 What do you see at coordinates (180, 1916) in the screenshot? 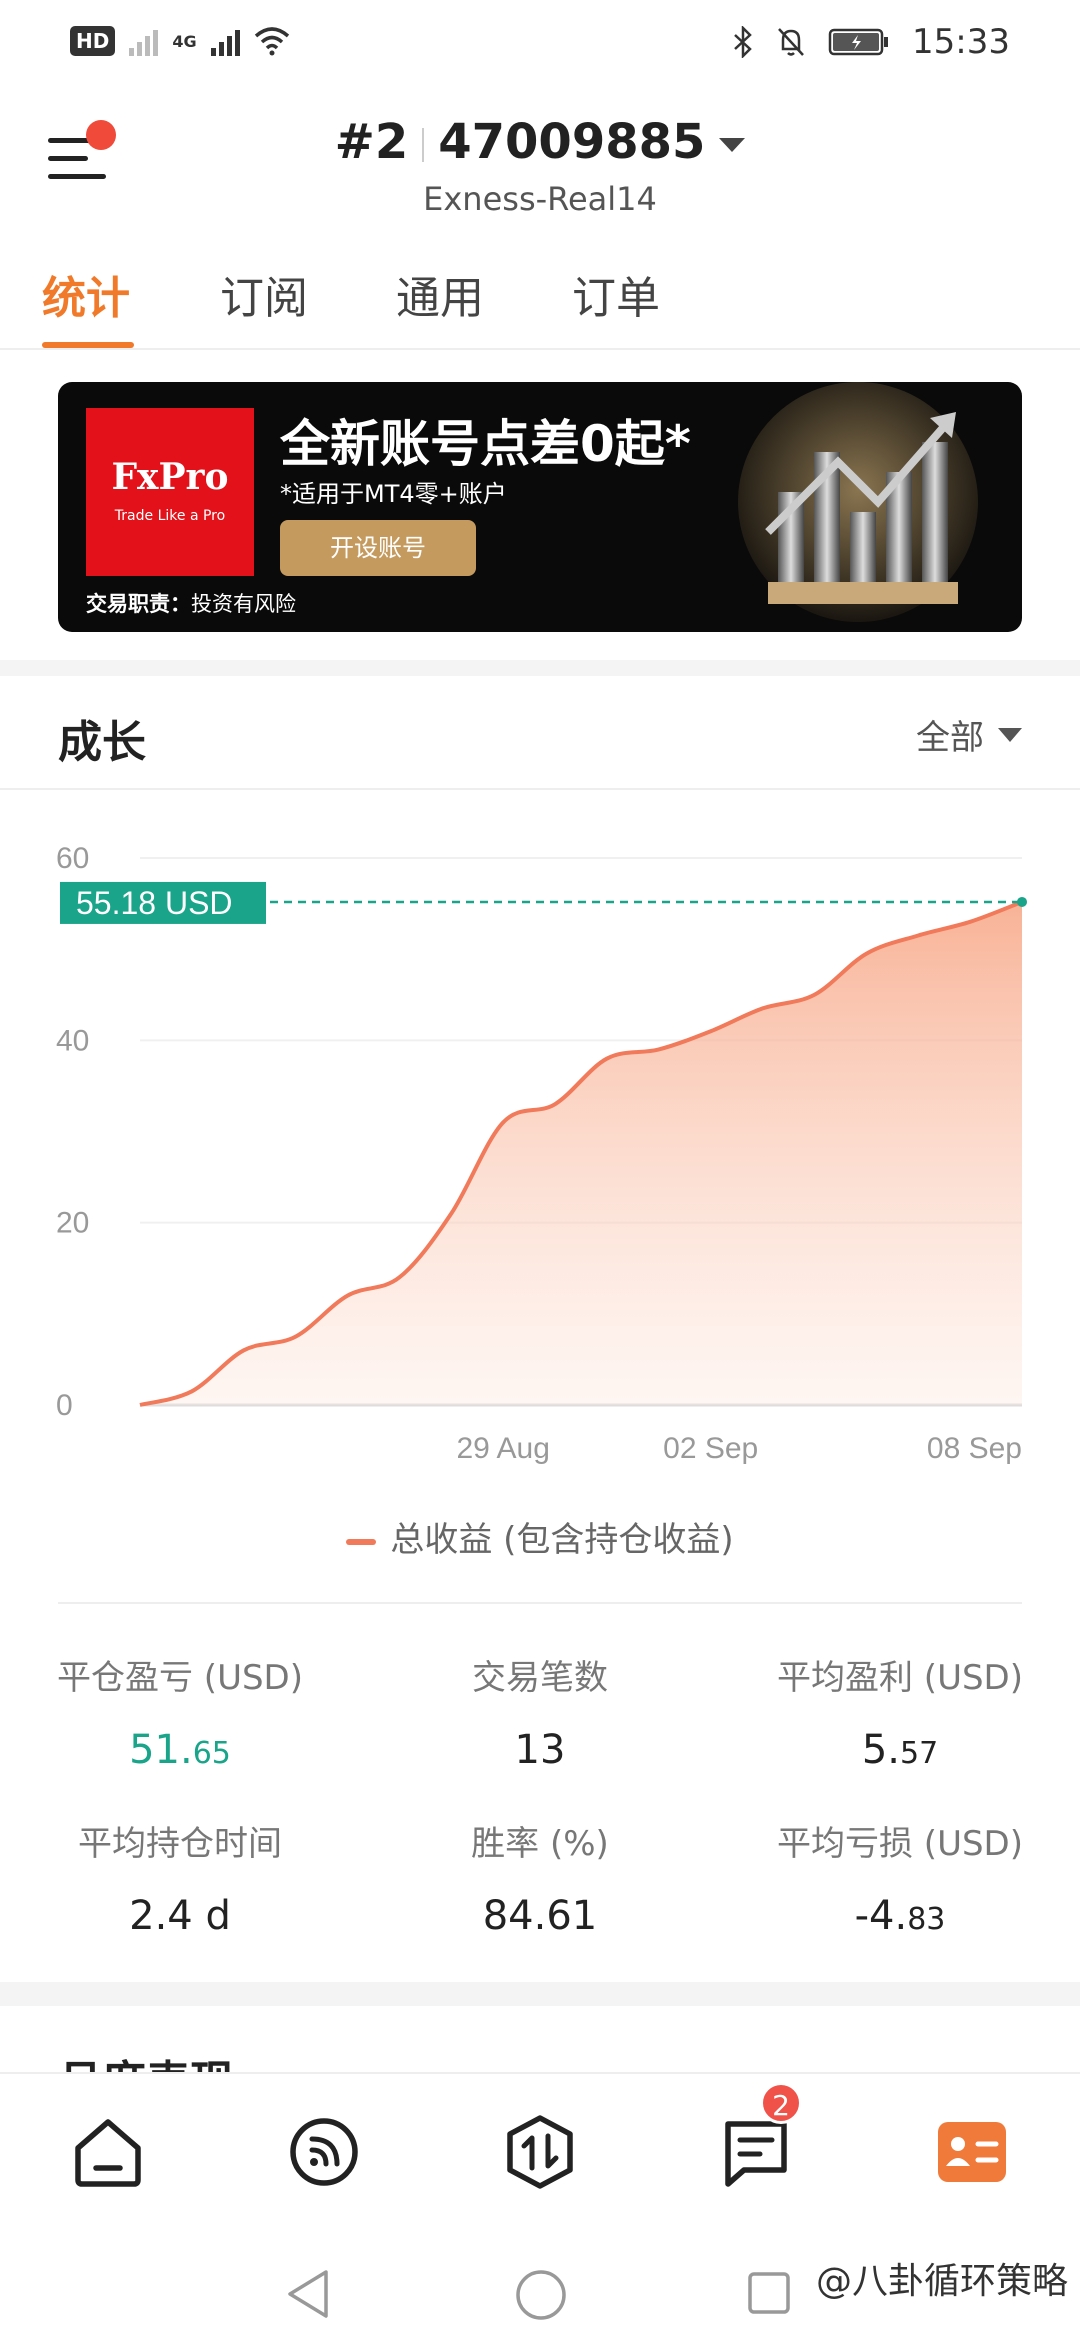
I see `stat-value: 2.4 d` at bounding box center [180, 1916].